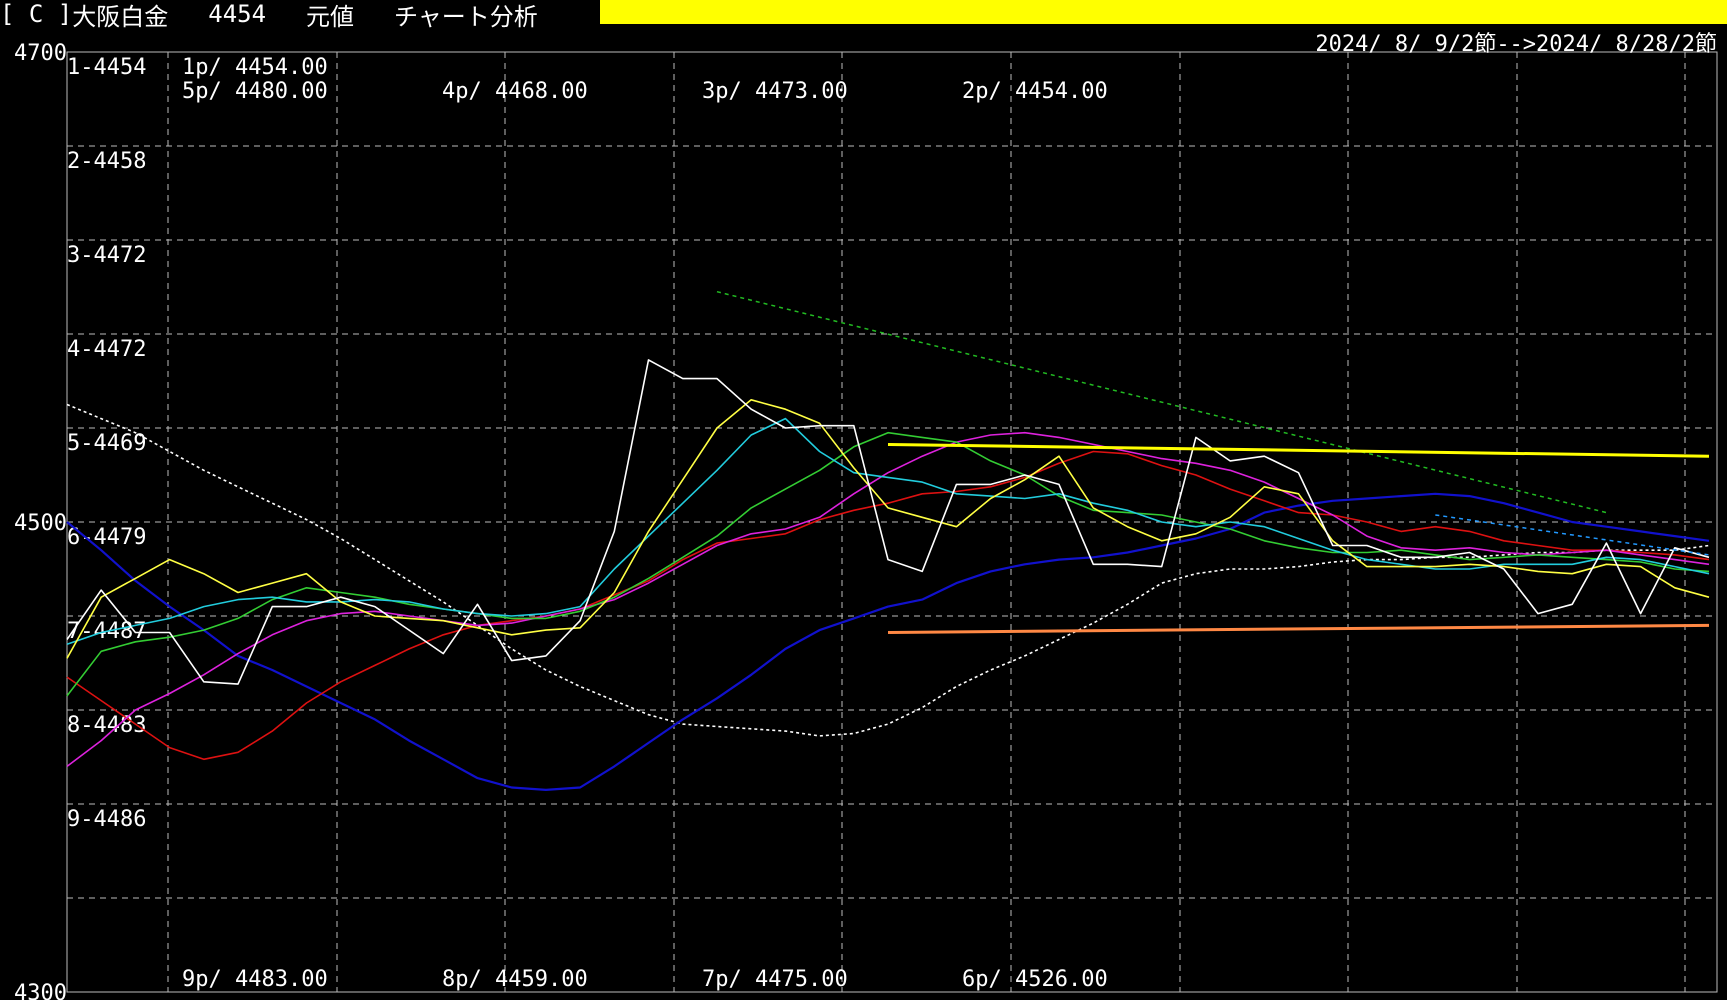 The width and height of the screenshot is (1727, 1000). Describe the element at coordinates (1161, 402) in the screenshot. I see `trendline-trend-green-dotted` at that location.